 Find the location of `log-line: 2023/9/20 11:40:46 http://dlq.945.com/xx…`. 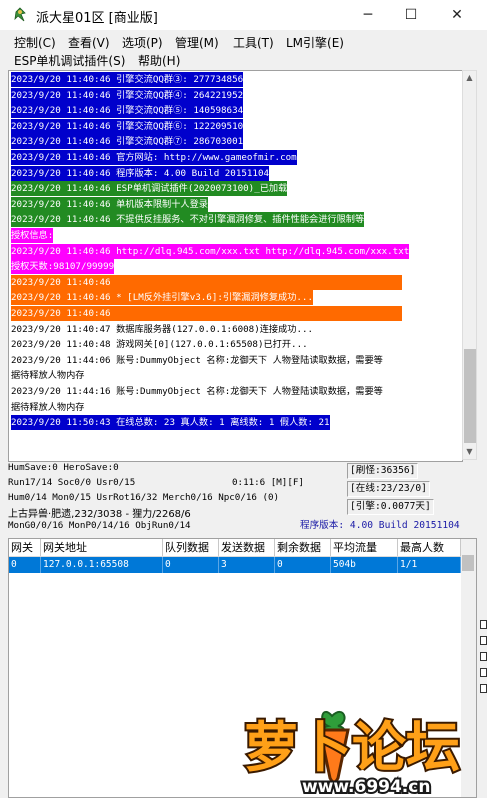

log-line: 2023/9/20 11:40:46 http://dlq.945.com/xx… is located at coordinates (210, 251).